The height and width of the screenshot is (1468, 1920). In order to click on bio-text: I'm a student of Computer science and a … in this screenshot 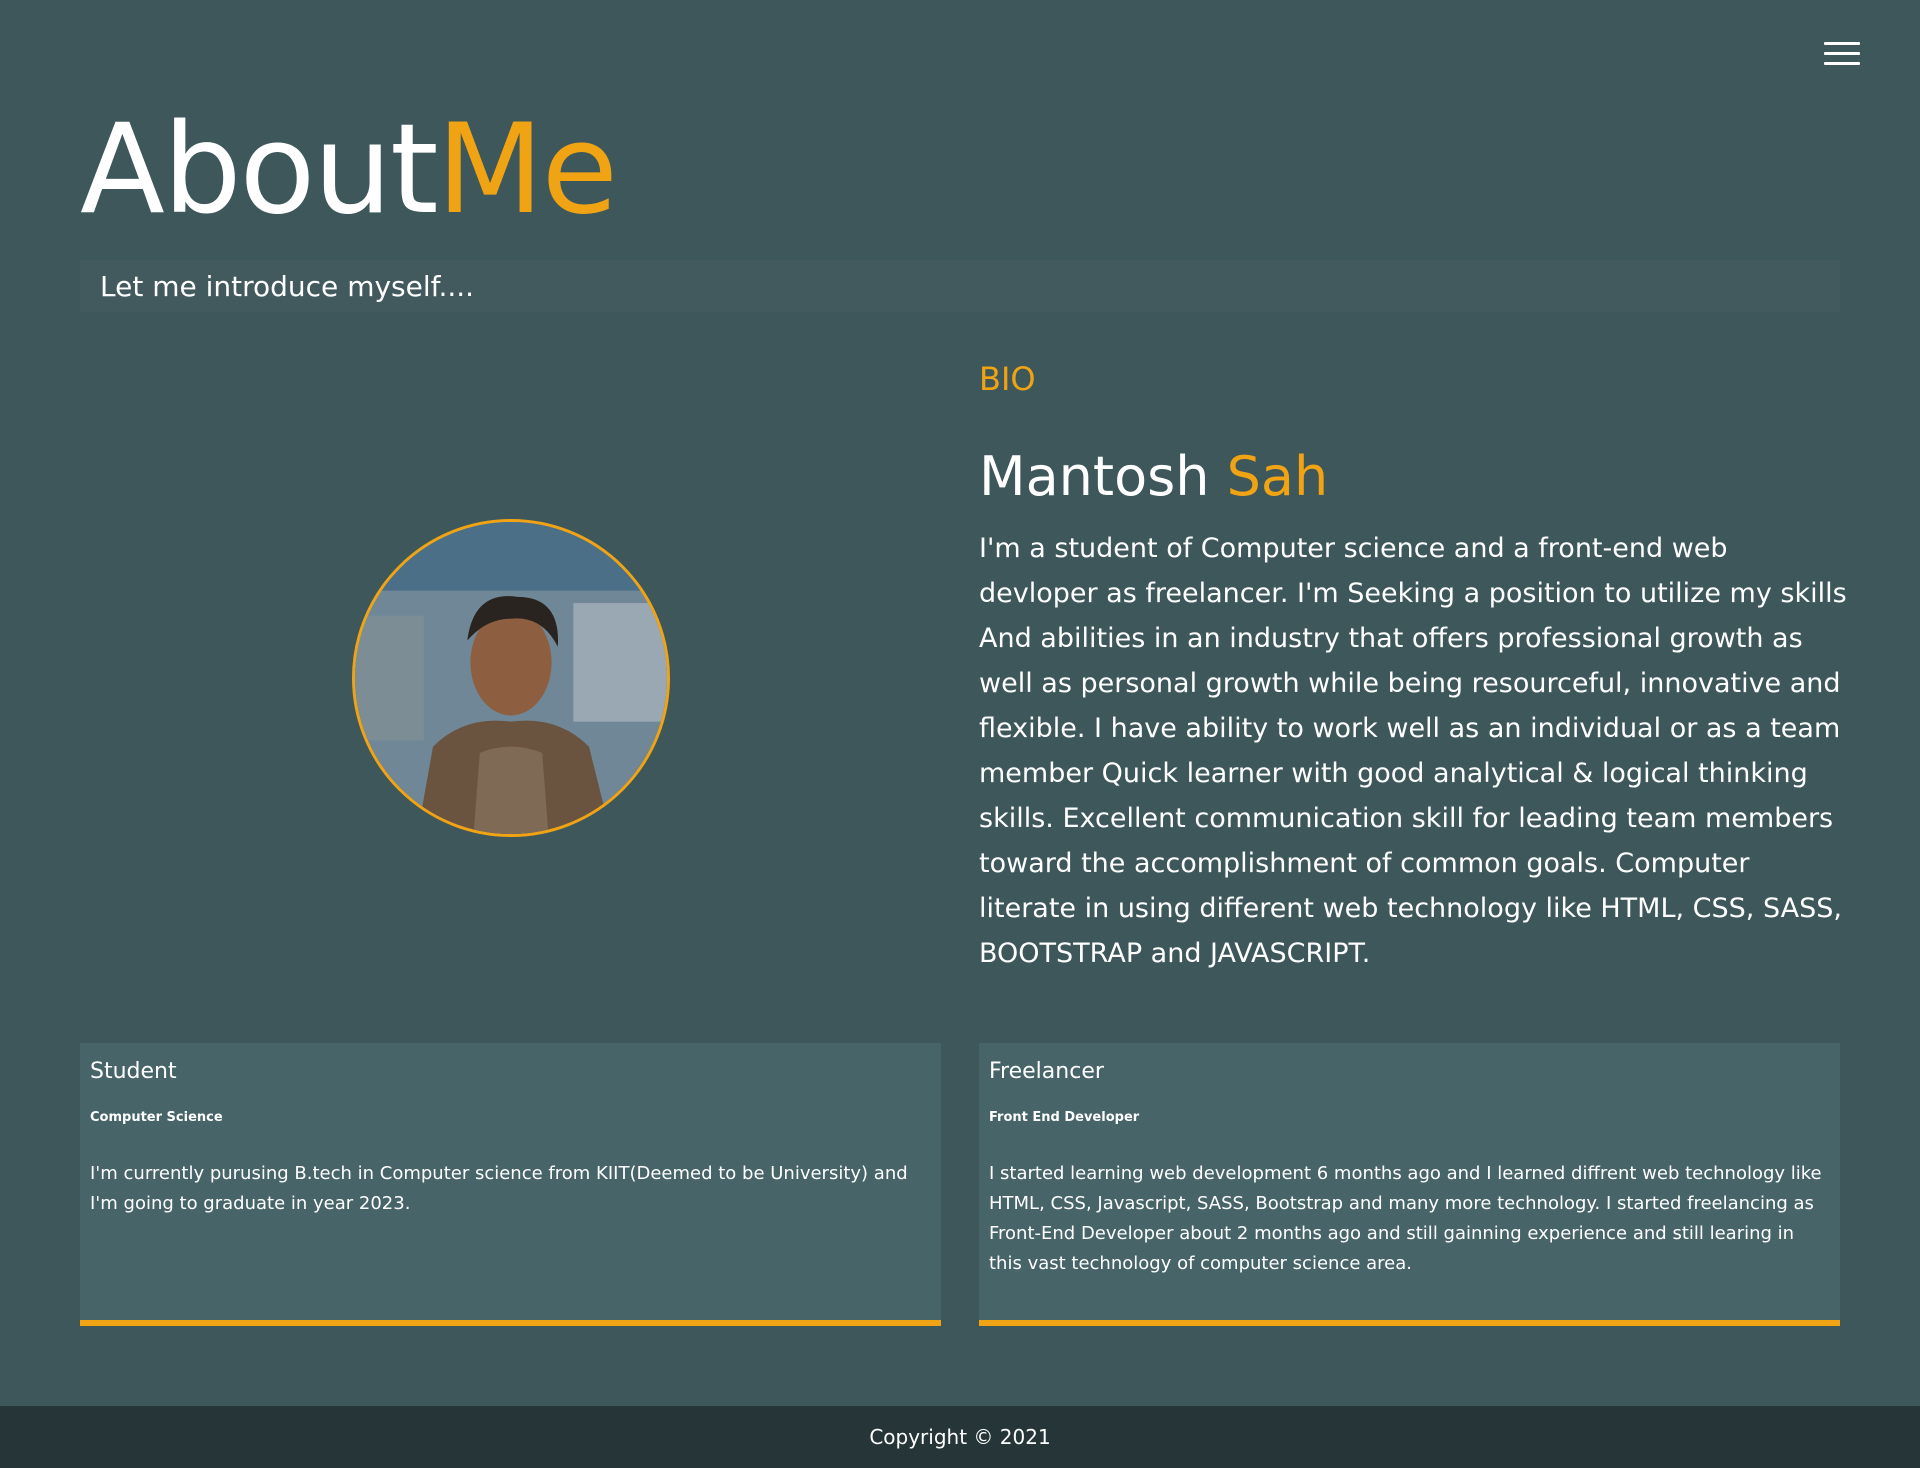, I will do `click(1413, 751)`.